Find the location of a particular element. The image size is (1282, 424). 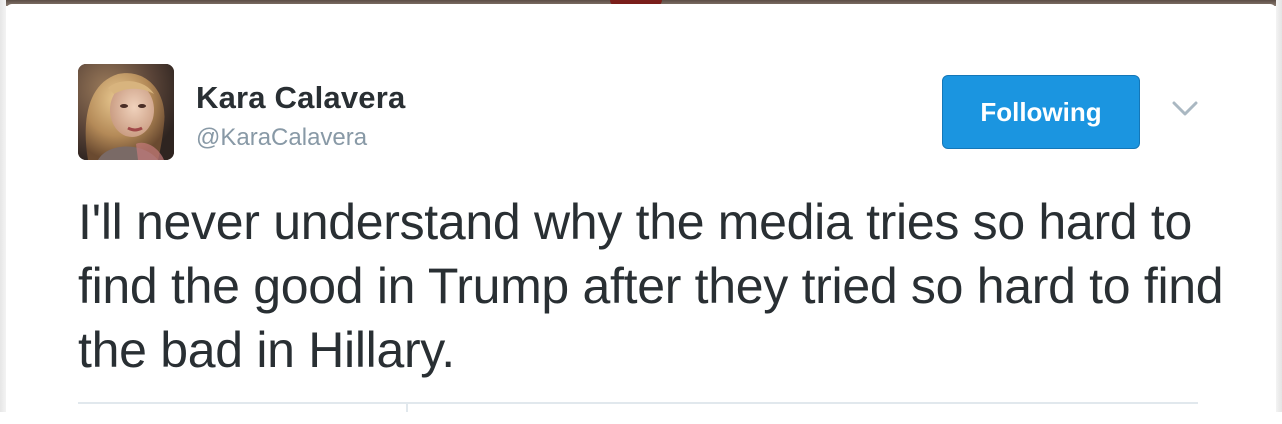

divider-tick is located at coordinates (407, 407).